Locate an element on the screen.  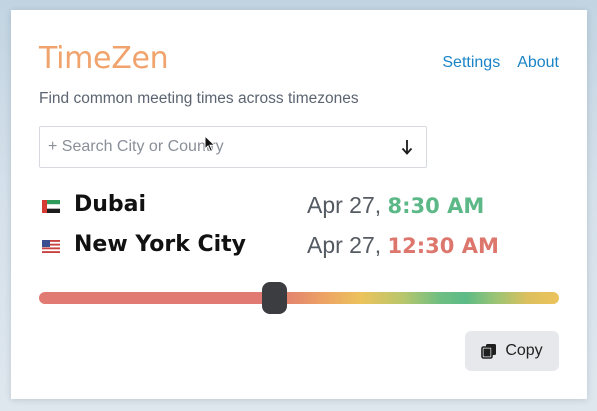
city-time-good: 8:30 AM is located at coordinates (436, 206).